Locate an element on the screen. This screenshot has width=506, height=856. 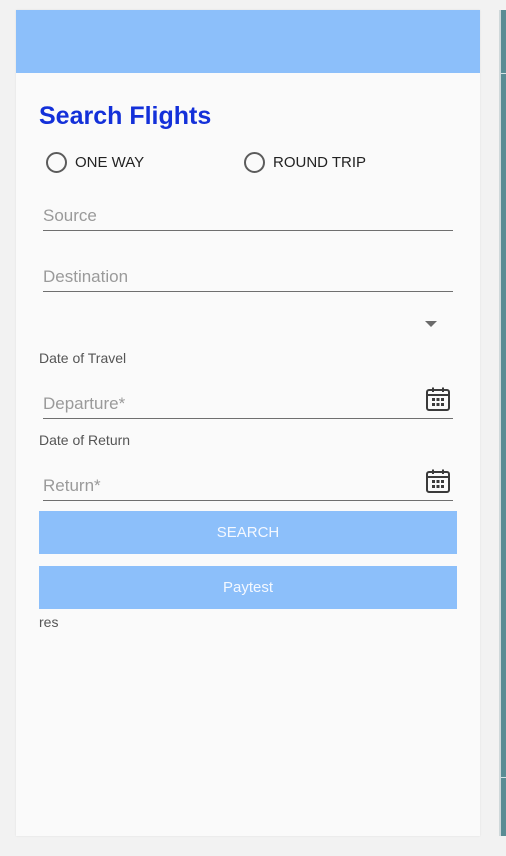
date-of-travel-label: Date of Travel is located at coordinates (83, 358).